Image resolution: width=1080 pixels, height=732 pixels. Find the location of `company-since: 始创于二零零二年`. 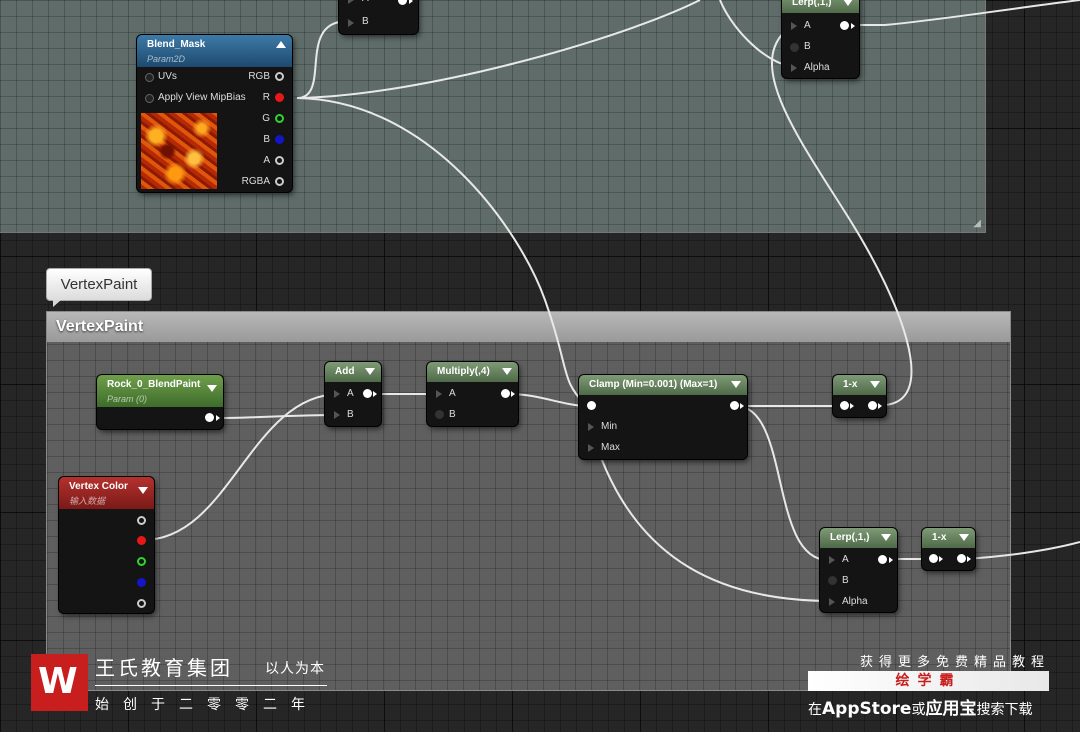

company-since: 始创于二零零二年 is located at coordinates (207, 705).